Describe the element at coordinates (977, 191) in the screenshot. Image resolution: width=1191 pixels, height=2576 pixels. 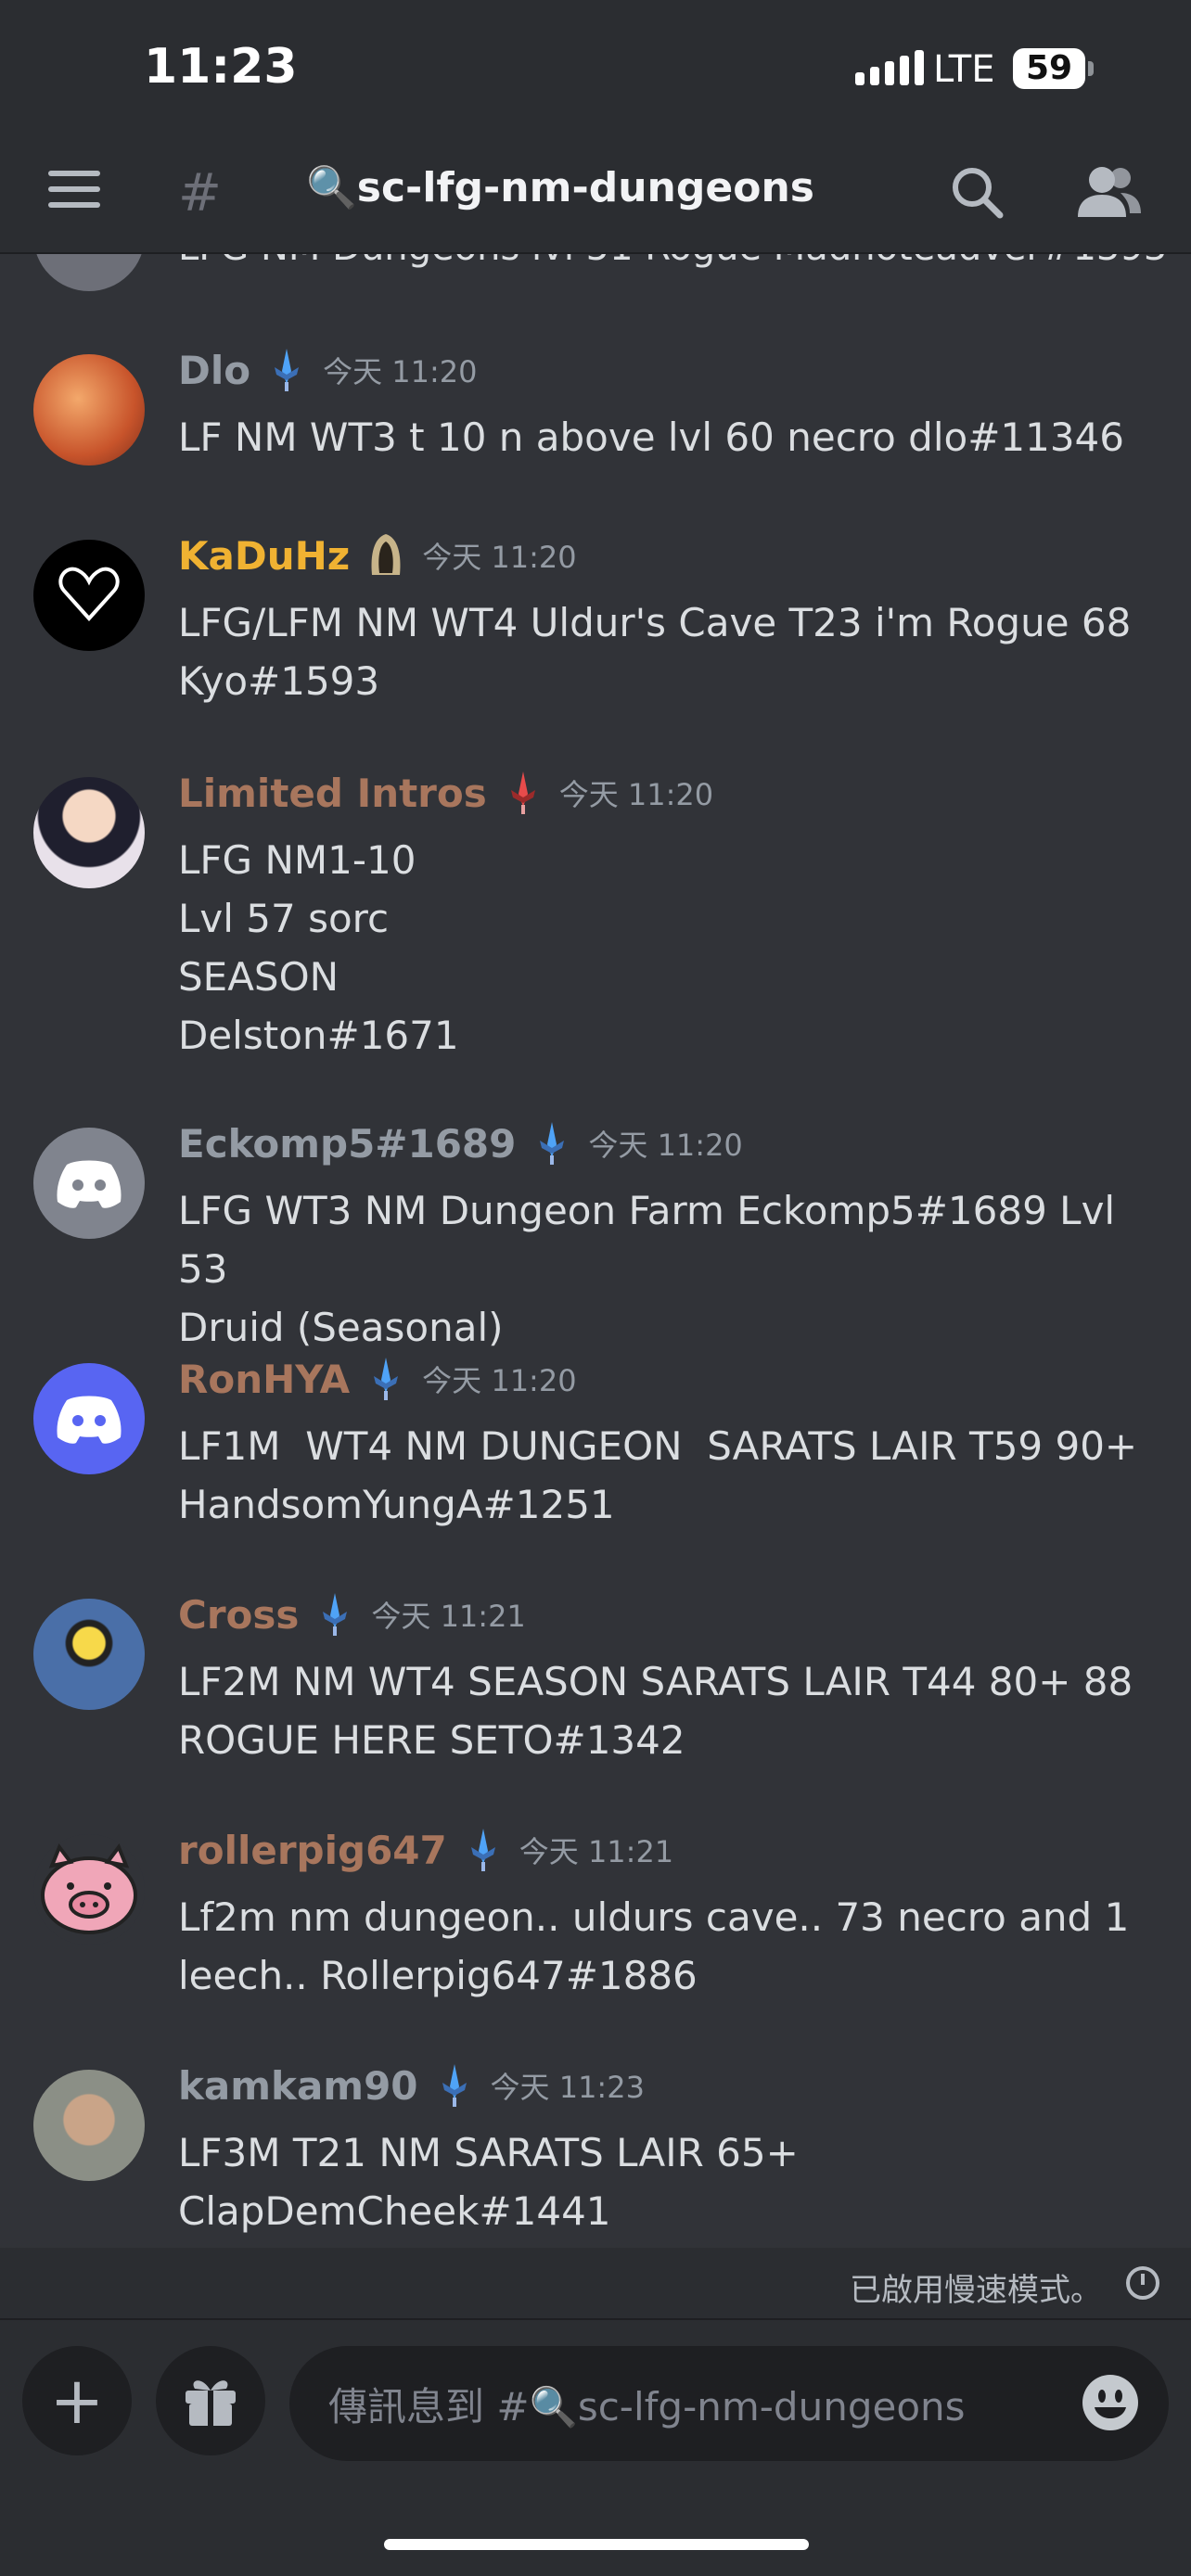
I see `search-icon` at that location.